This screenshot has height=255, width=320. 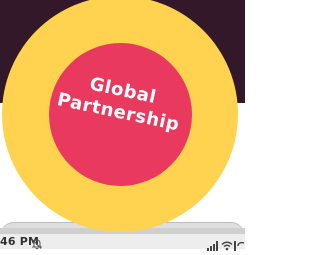 What do you see at coordinates (122, 242) in the screenshot?
I see `status-bar: 46 PM` at bounding box center [122, 242].